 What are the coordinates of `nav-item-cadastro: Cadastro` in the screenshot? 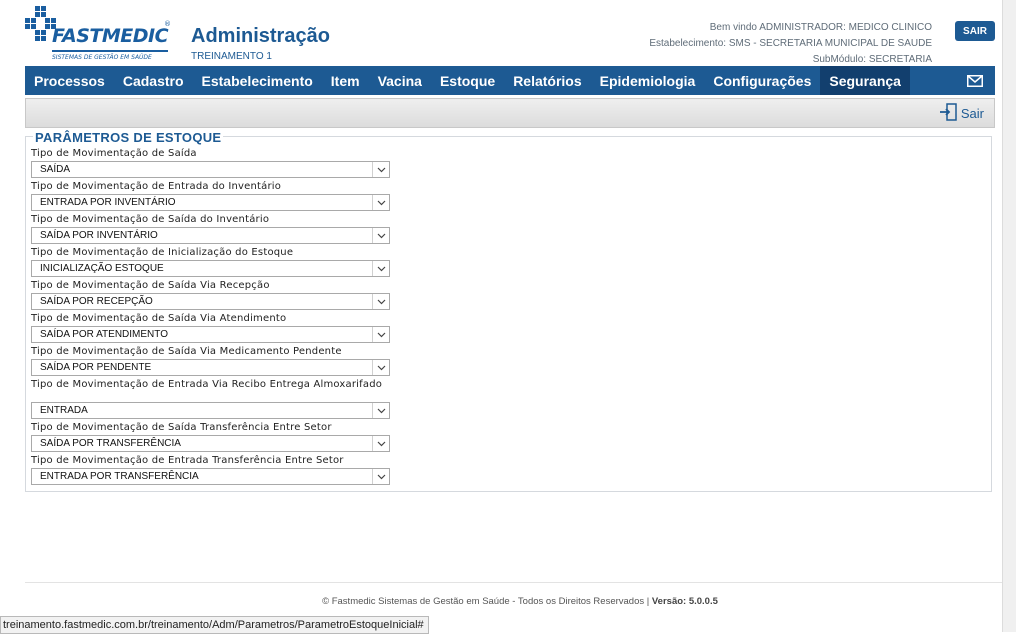 It's located at (153, 80).